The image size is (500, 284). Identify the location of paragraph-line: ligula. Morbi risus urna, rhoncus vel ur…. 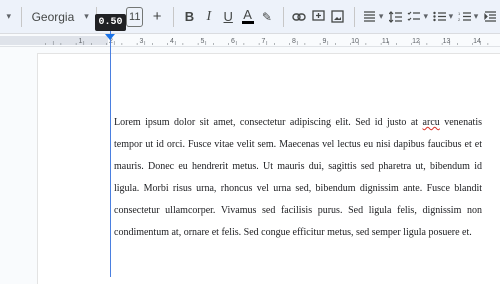
(298, 188).